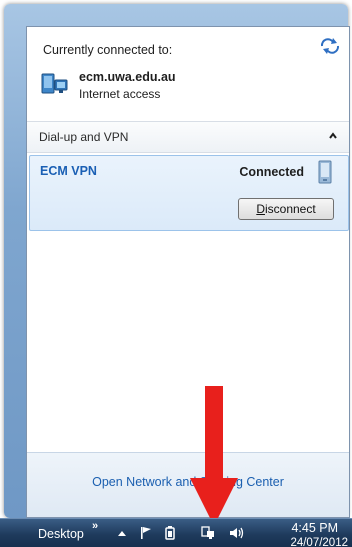  Describe the element at coordinates (54, 83) in the screenshot. I see `network-connection-icon` at that location.